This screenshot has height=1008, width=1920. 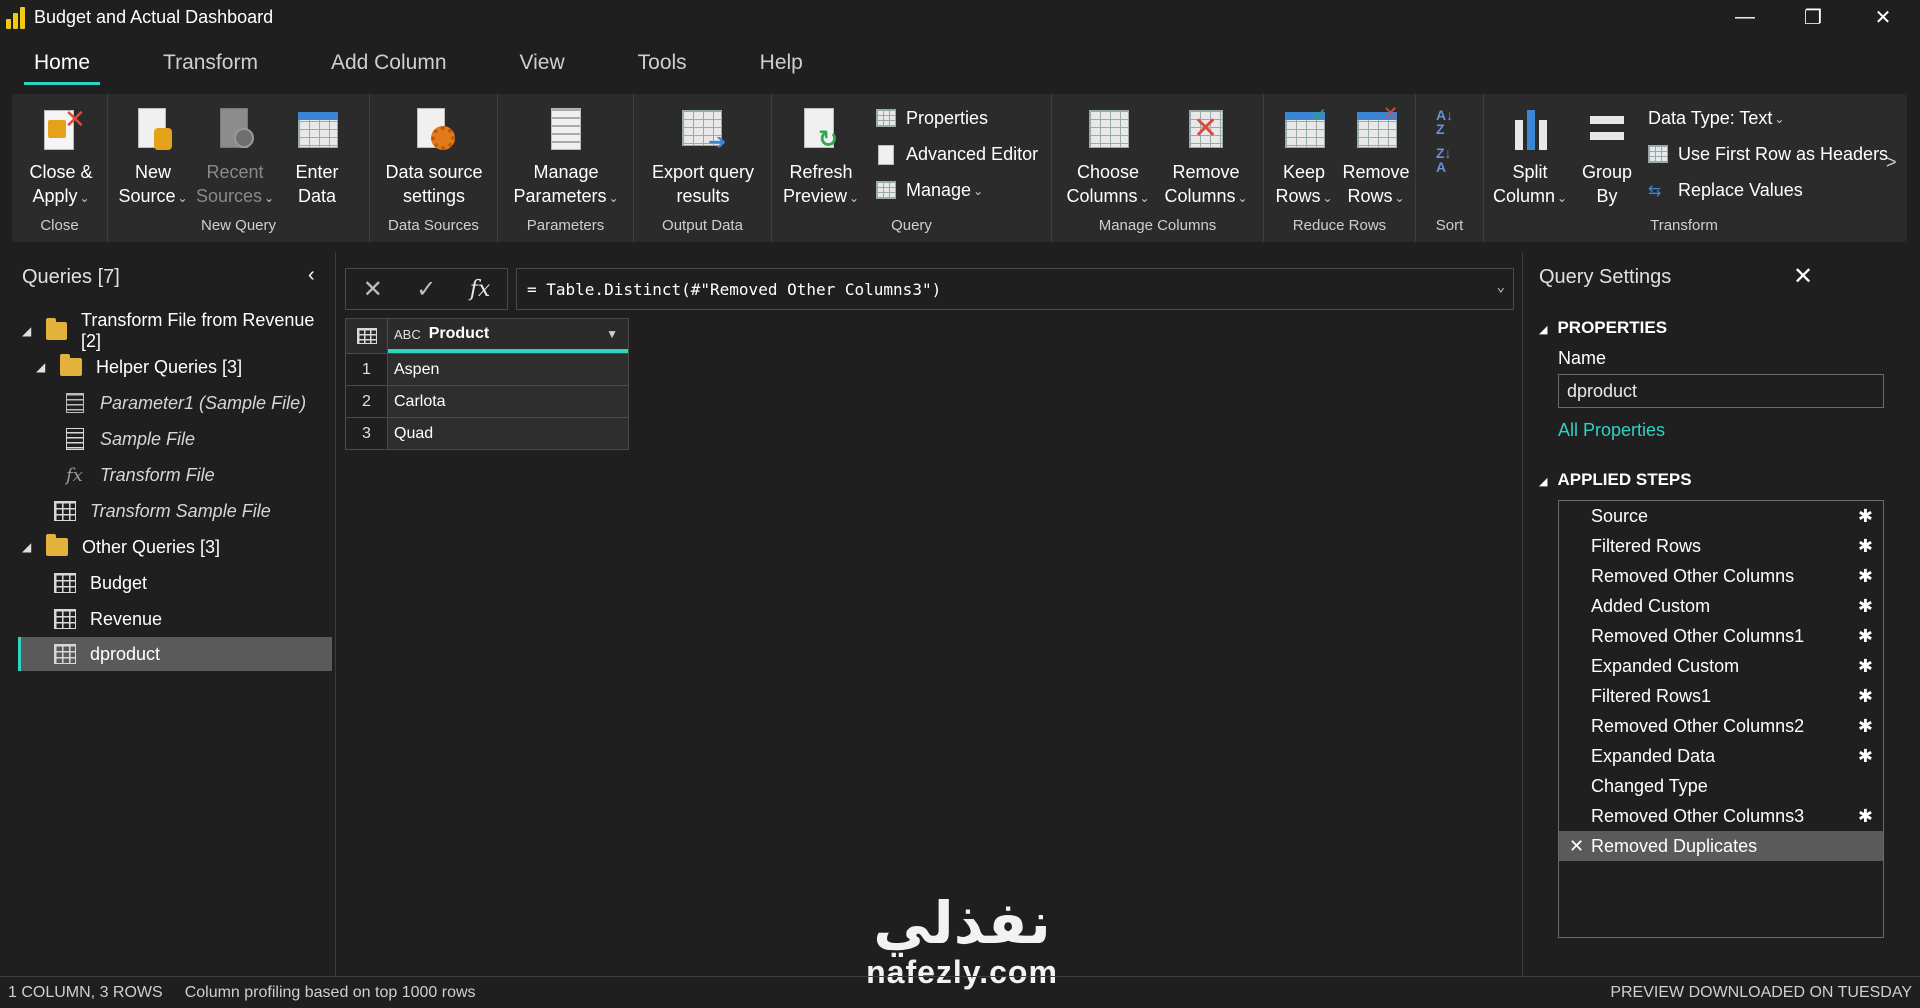 I want to click on close-apply-button: ✕ Close & Apply ⌄, so click(x=61, y=158).